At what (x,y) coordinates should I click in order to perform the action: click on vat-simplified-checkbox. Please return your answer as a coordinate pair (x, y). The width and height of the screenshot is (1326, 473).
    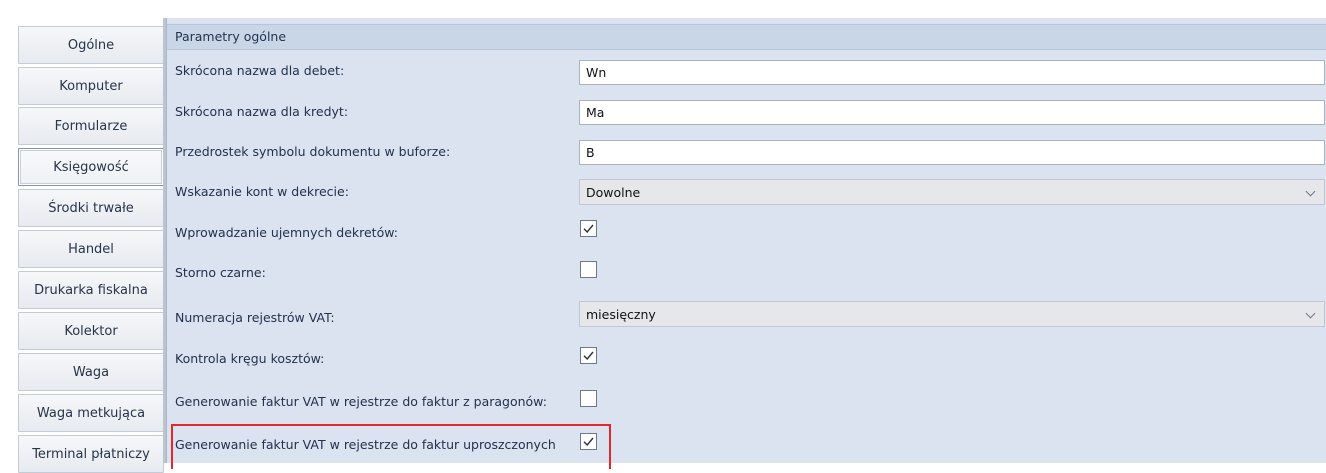
    Looking at the image, I should click on (588, 441).